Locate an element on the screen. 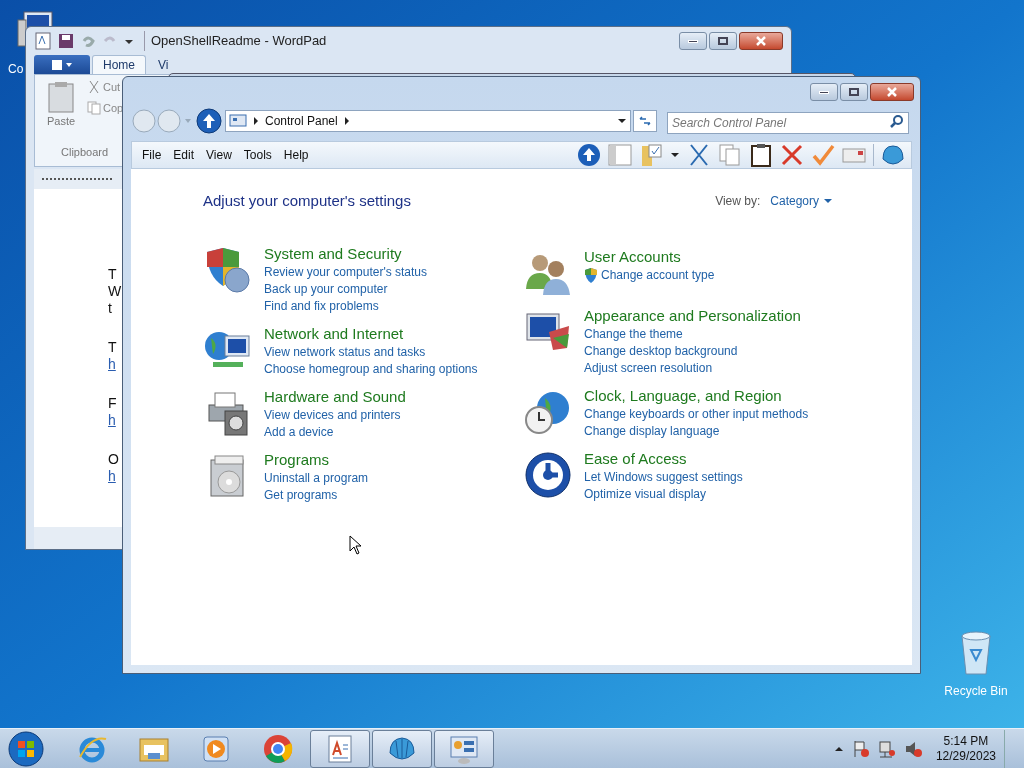 This screenshot has width=1024, height=768. menu-item: Help is located at coordinates (296, 155).